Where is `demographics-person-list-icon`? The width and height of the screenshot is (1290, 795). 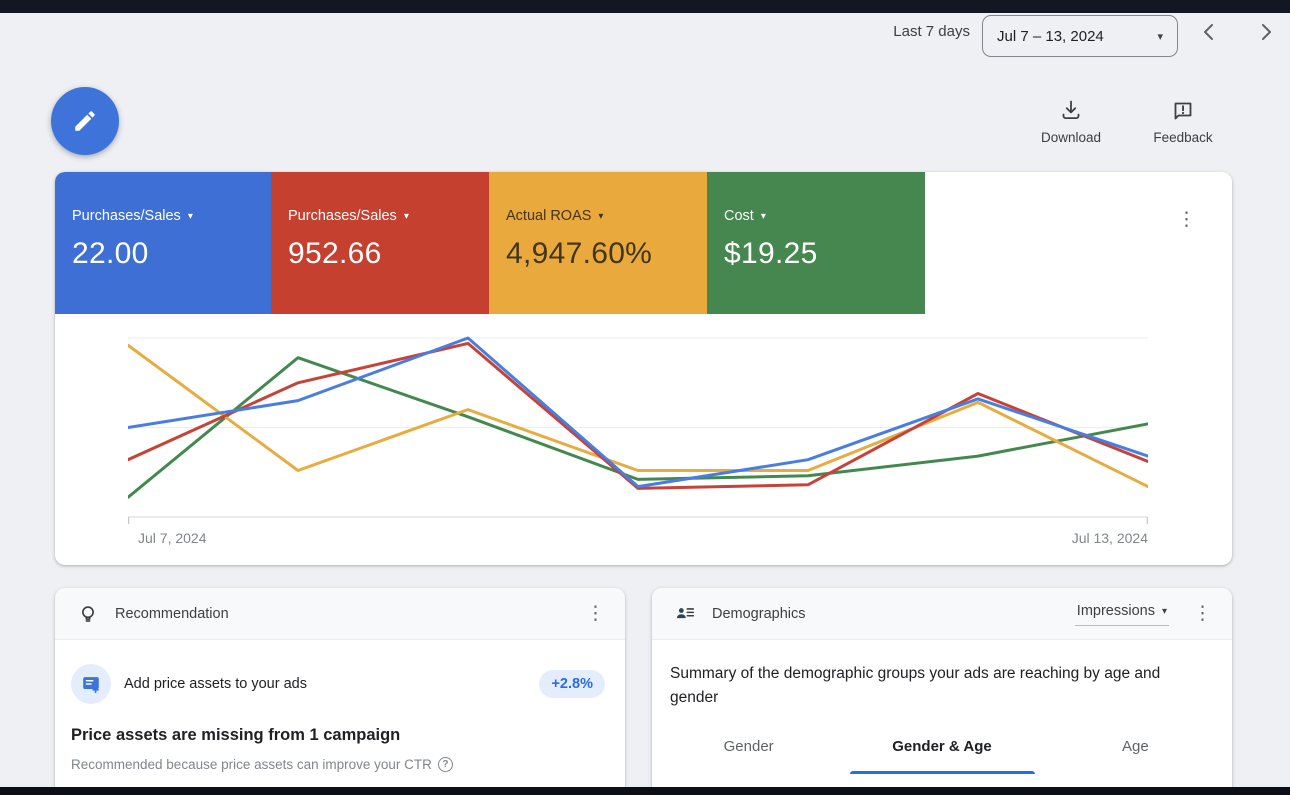 demographics-person-list-icon is located at coordinates (685, 614).